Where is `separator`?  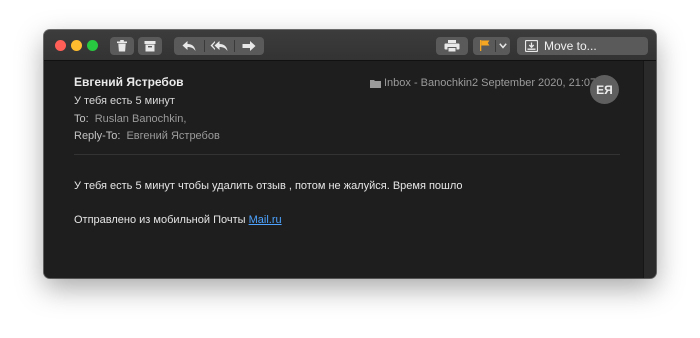
separator is located at coordinates (495, 46).